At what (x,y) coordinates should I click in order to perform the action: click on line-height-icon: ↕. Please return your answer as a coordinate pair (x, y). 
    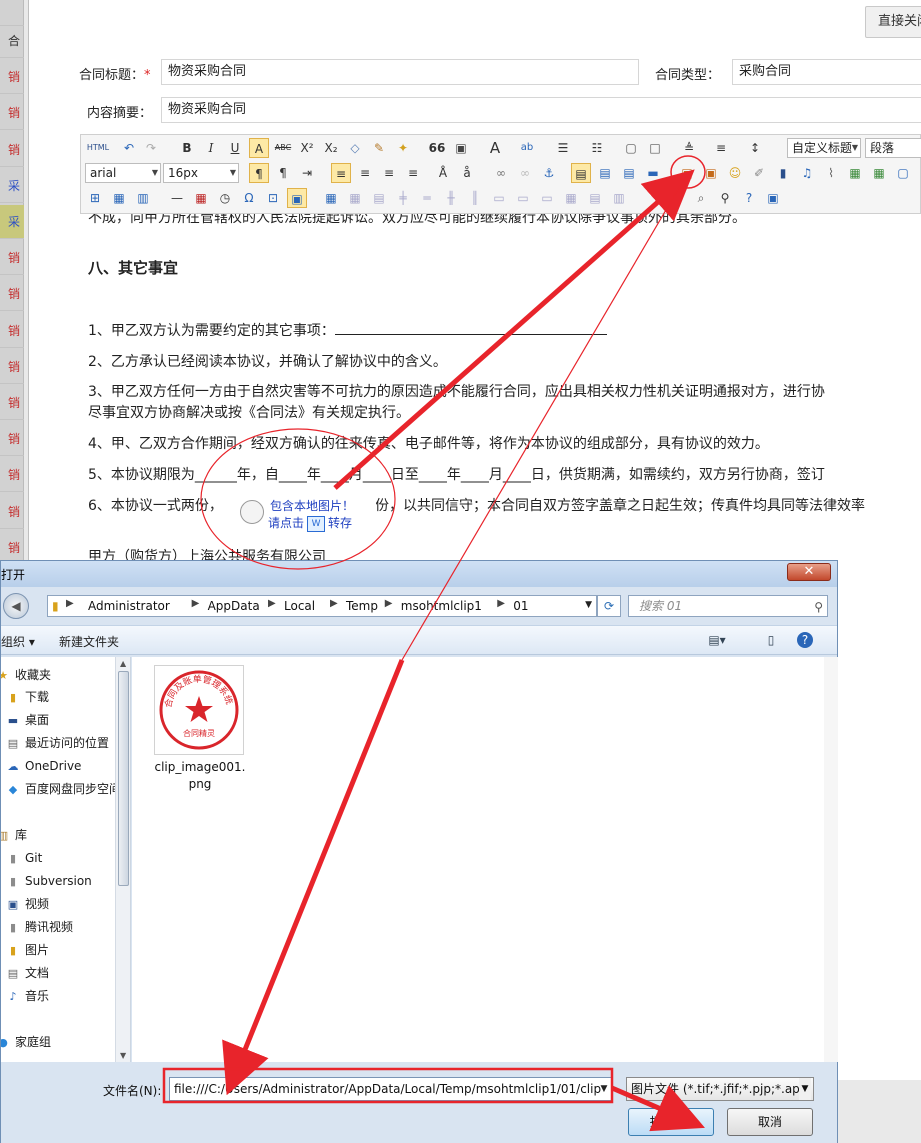
    Looking at the image, I should click on (755, 148).